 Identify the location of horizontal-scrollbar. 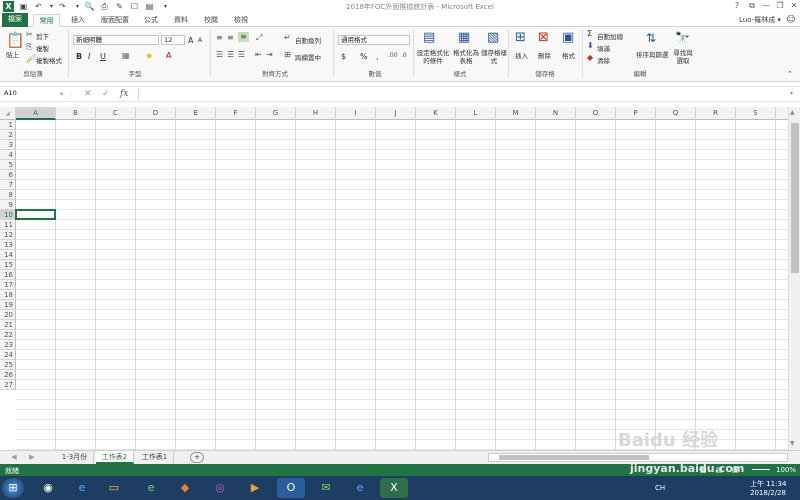
(638, 457).